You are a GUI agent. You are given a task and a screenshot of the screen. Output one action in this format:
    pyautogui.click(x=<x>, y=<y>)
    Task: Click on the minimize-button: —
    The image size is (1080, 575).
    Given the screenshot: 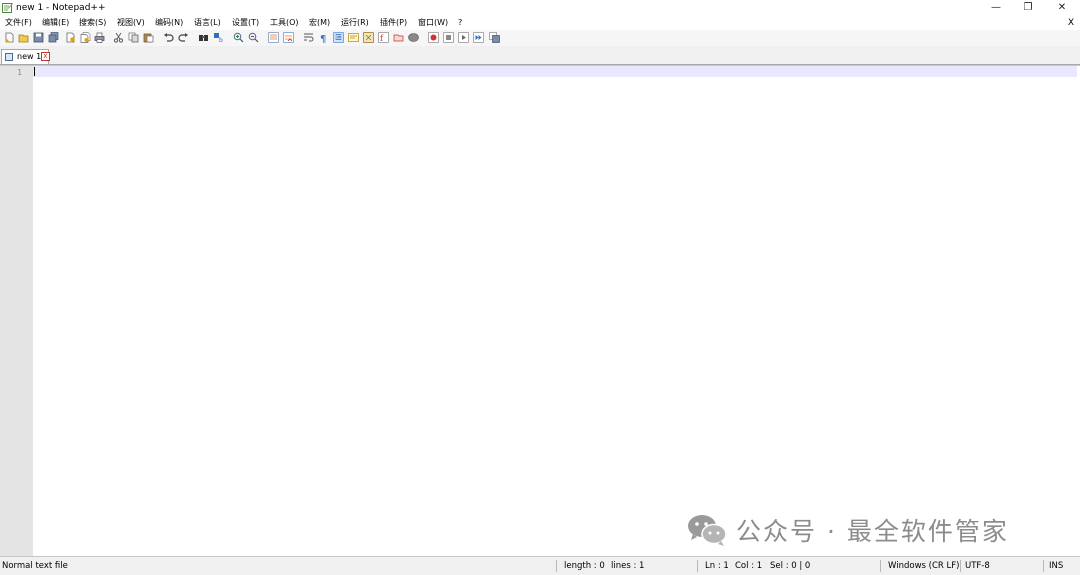 What is the action you would take?
    pyautogui.click(x=996, y=8)
    